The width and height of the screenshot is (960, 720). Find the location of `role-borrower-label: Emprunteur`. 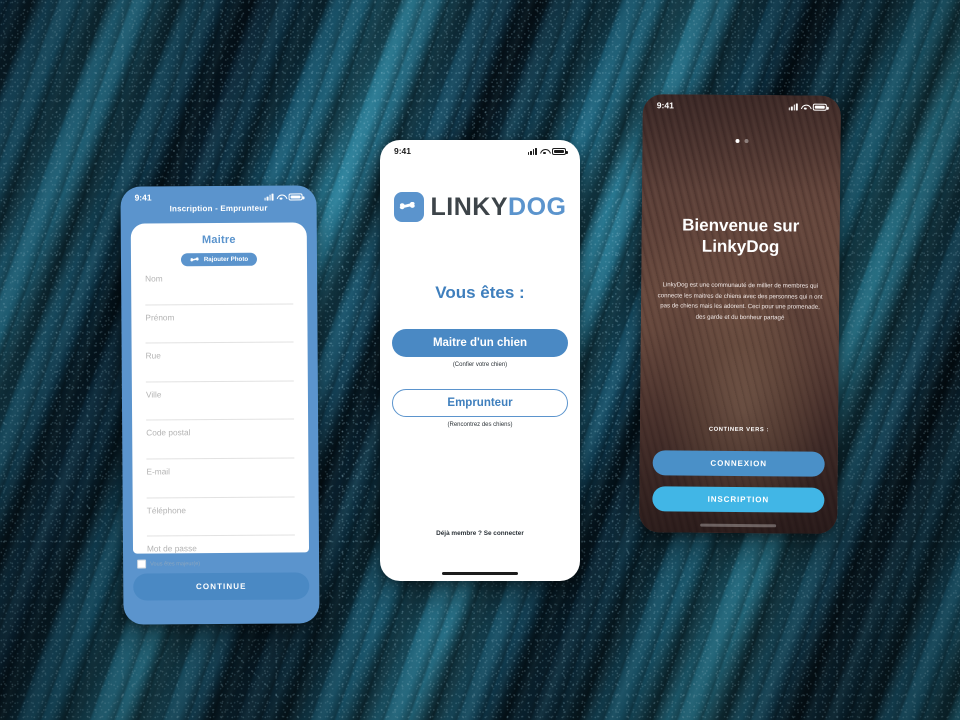

role-borrower-label: Emprunteur is located at coordinates (480, 403).